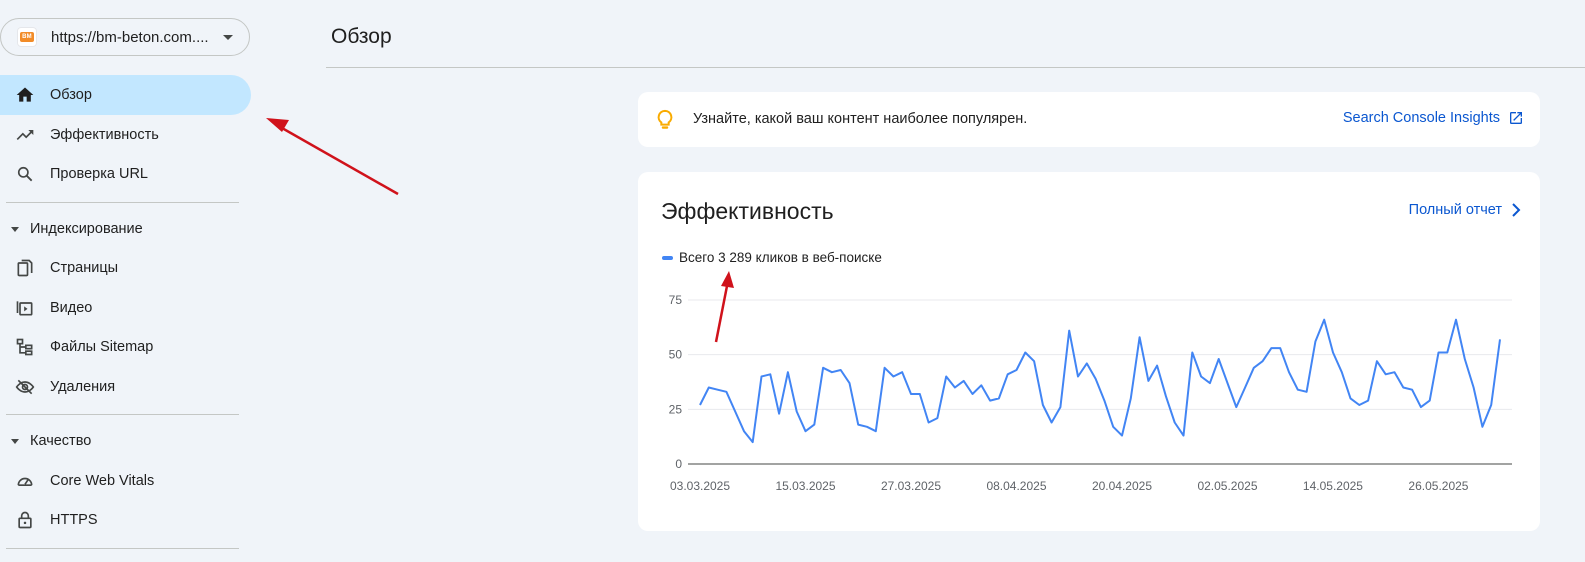 The width and height of the screenshot is (1585, 562). I want to click on y-tick-label: 50, so click(676, 355).